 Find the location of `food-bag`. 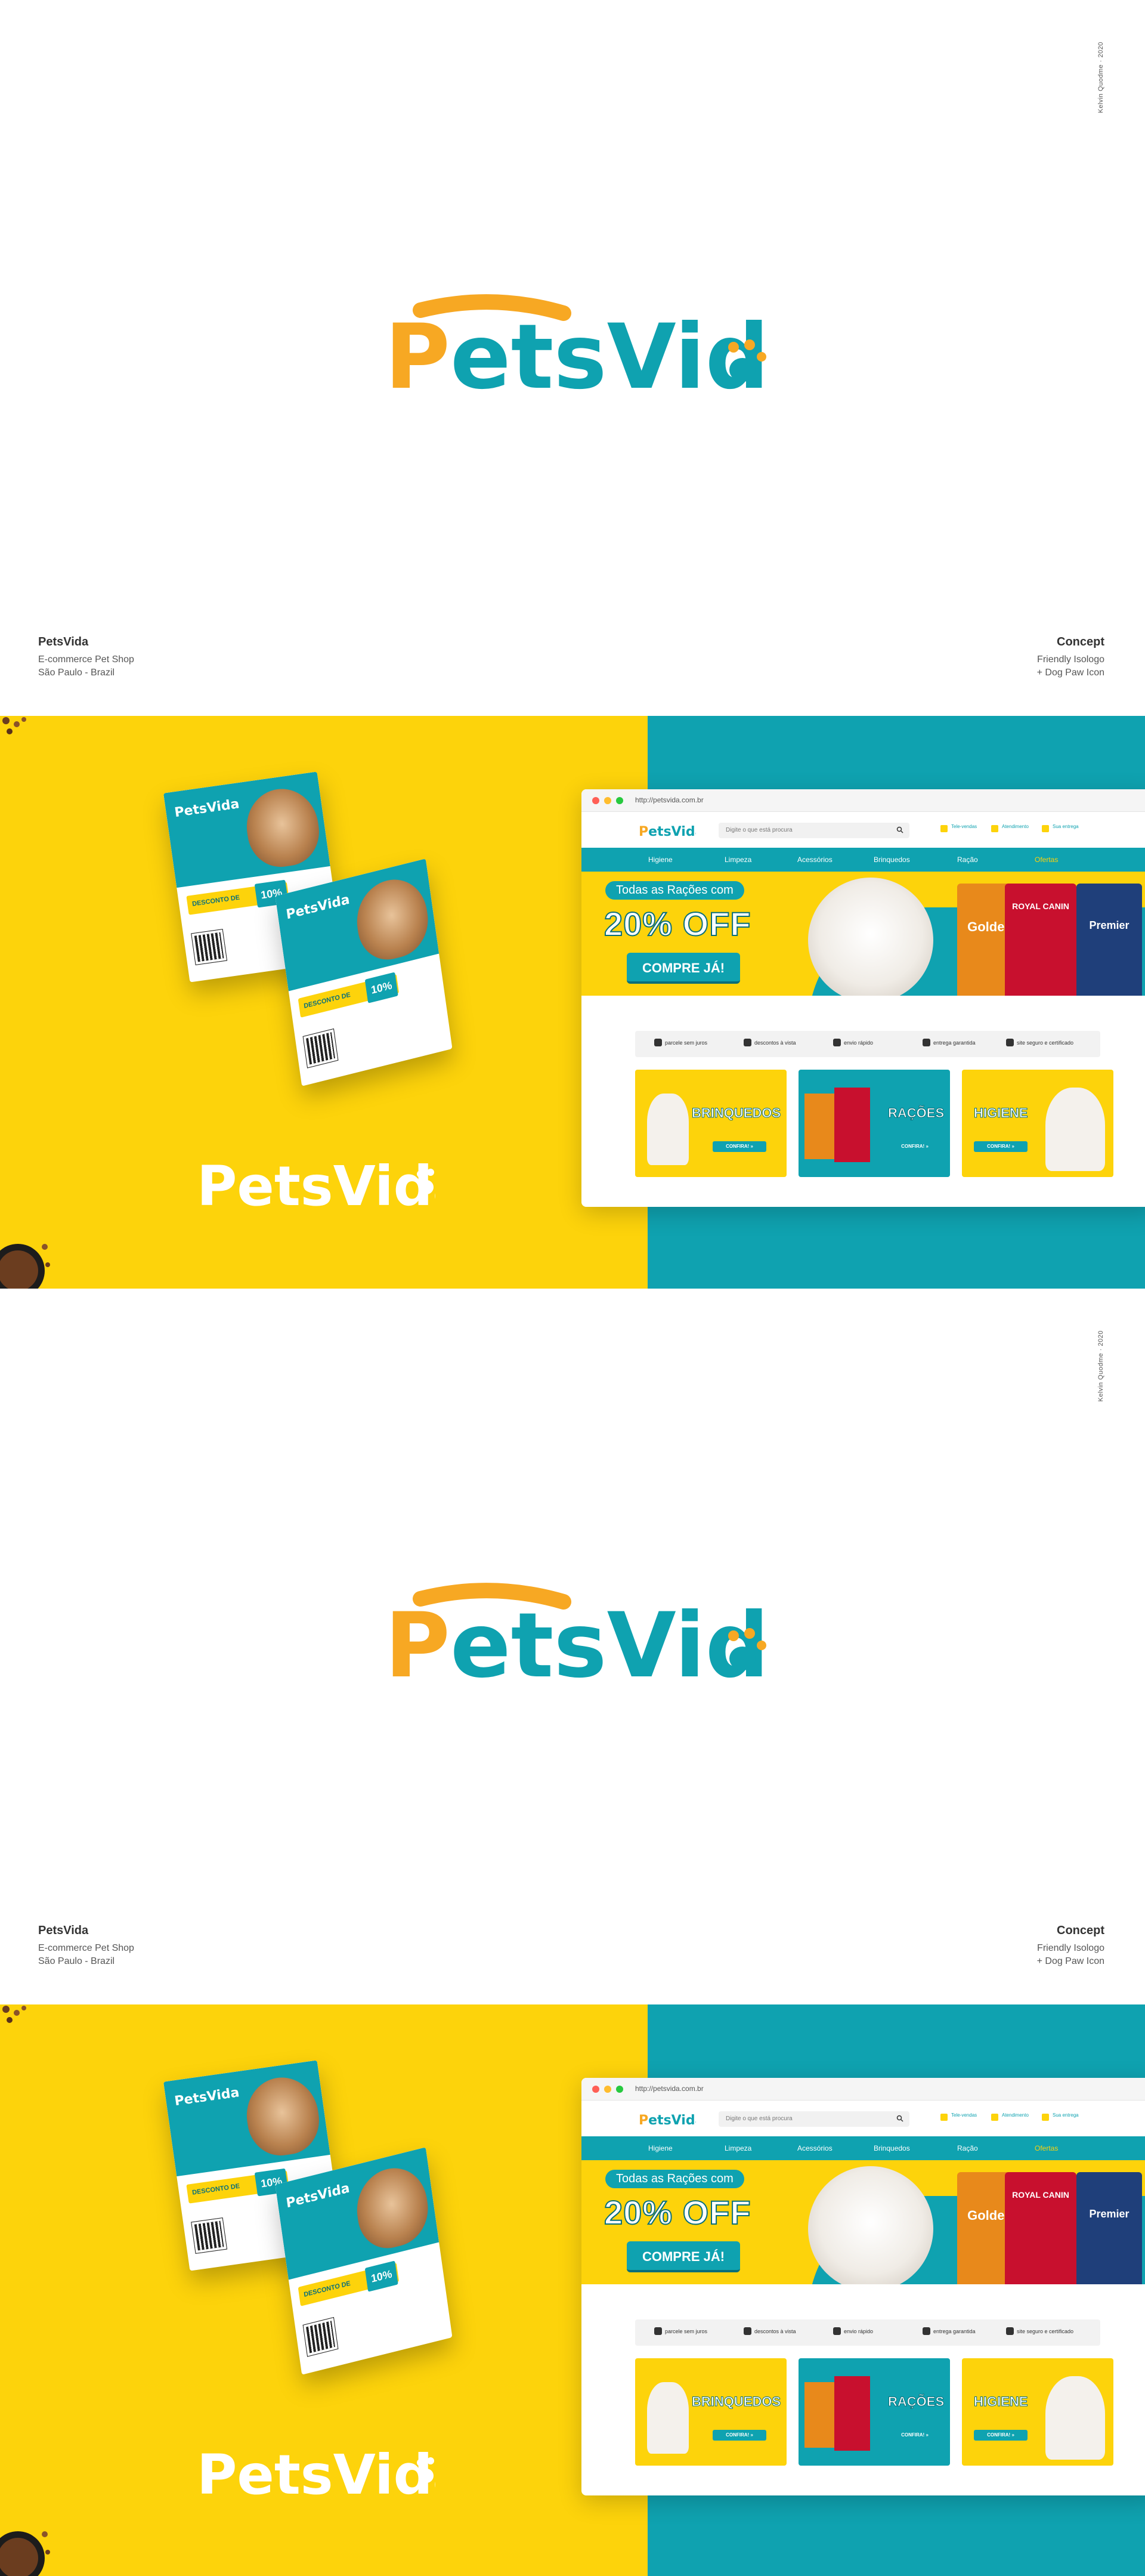

food-bag is located at coordinates (819, 1126).